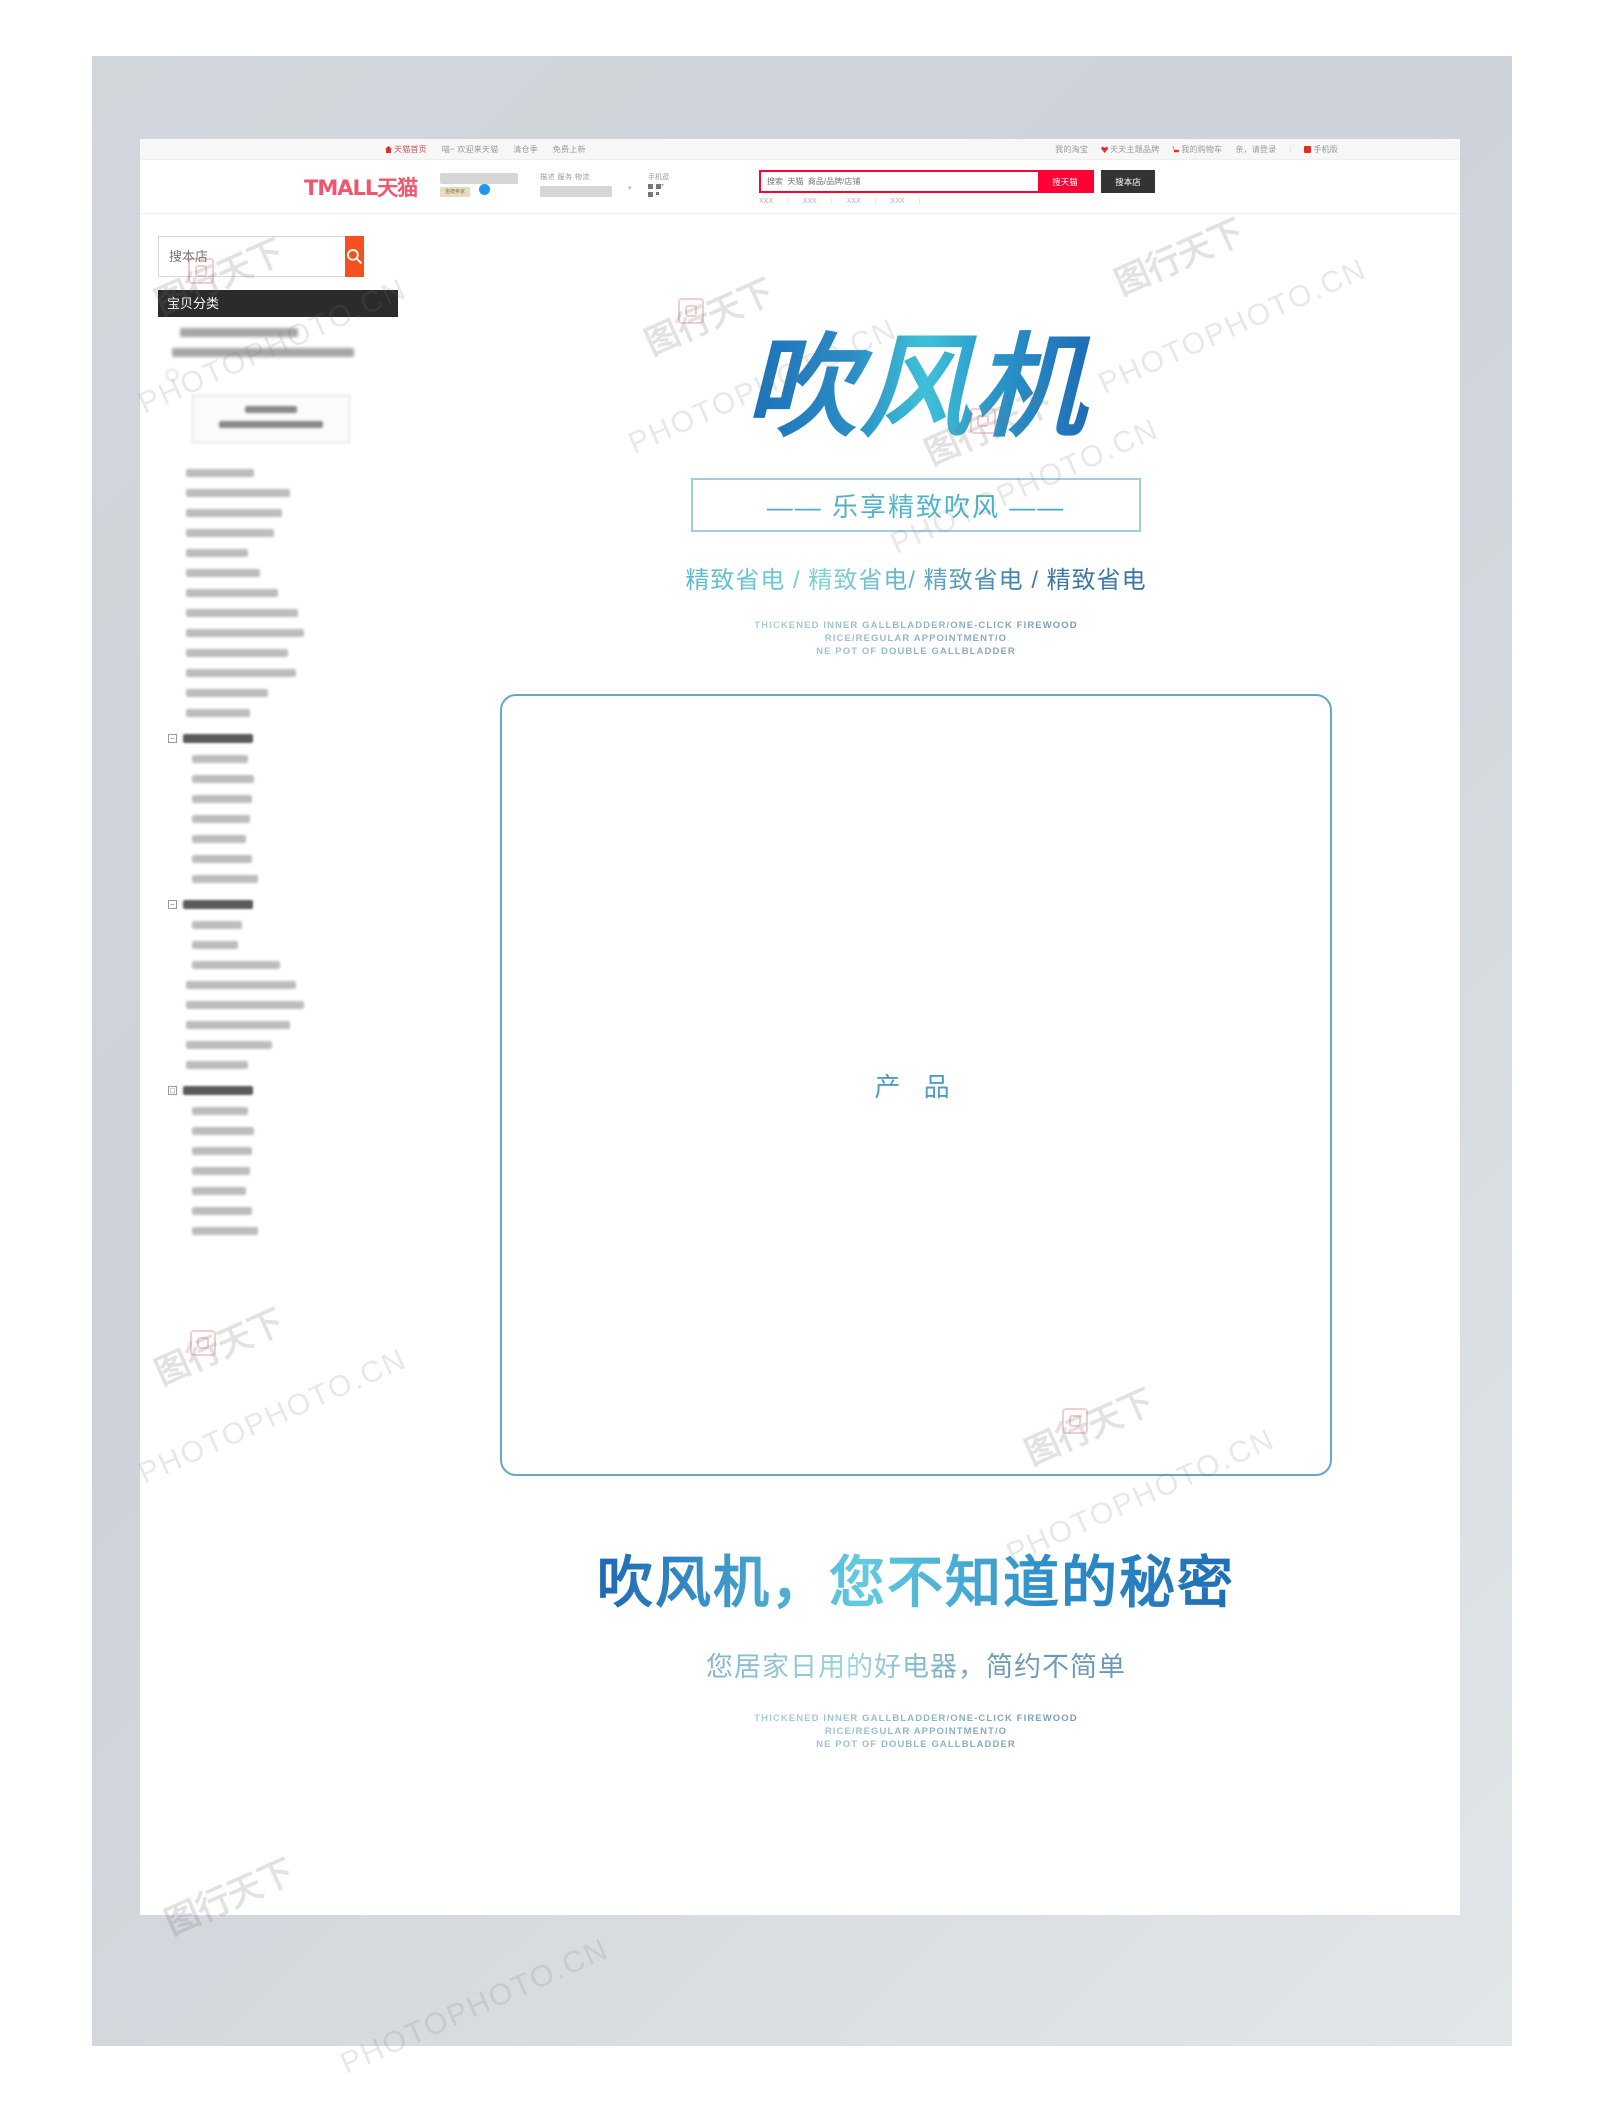 The width and height of the screenshot is (1600, 2112). What do you see at coordinates (361, 187) in the screenshot?
I see `tmall-logo: TMALL天猫` at bounding box center [361, 187].